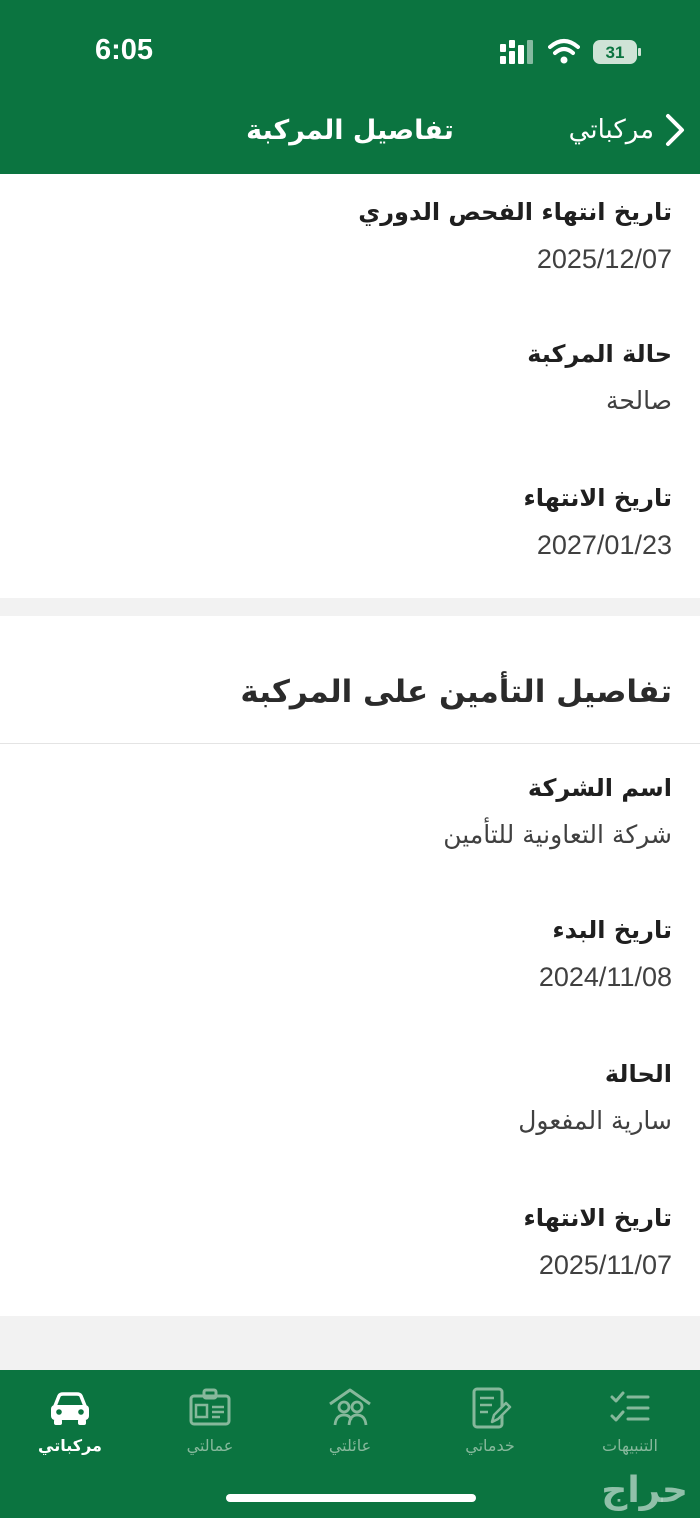 The height and width of the screenshot is (1518, 700). I want to click on battery-icon: 31, so click(617, 52).